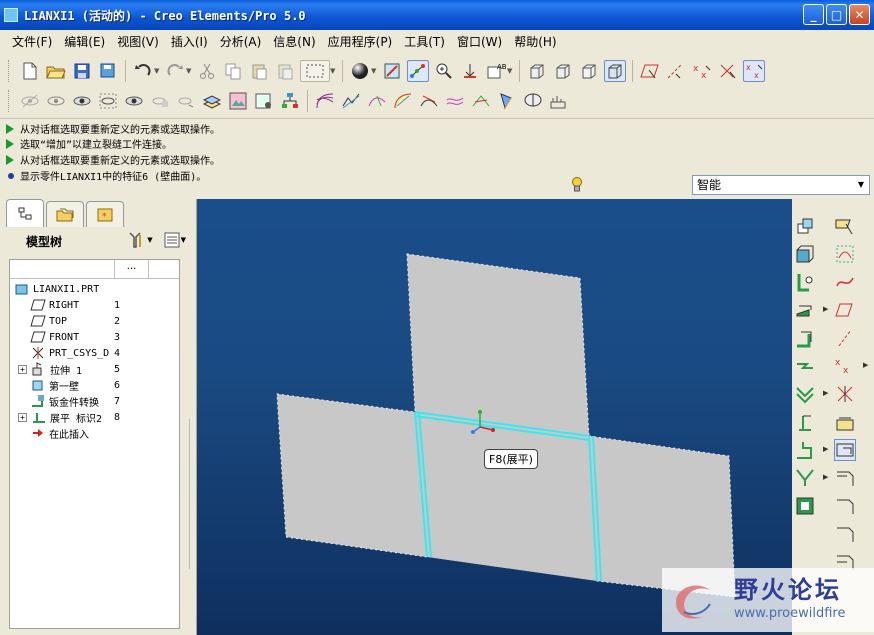  Describe the element at coordinates (805, 394) in the screenshot. I see `unbend-tool-icon` at that location.